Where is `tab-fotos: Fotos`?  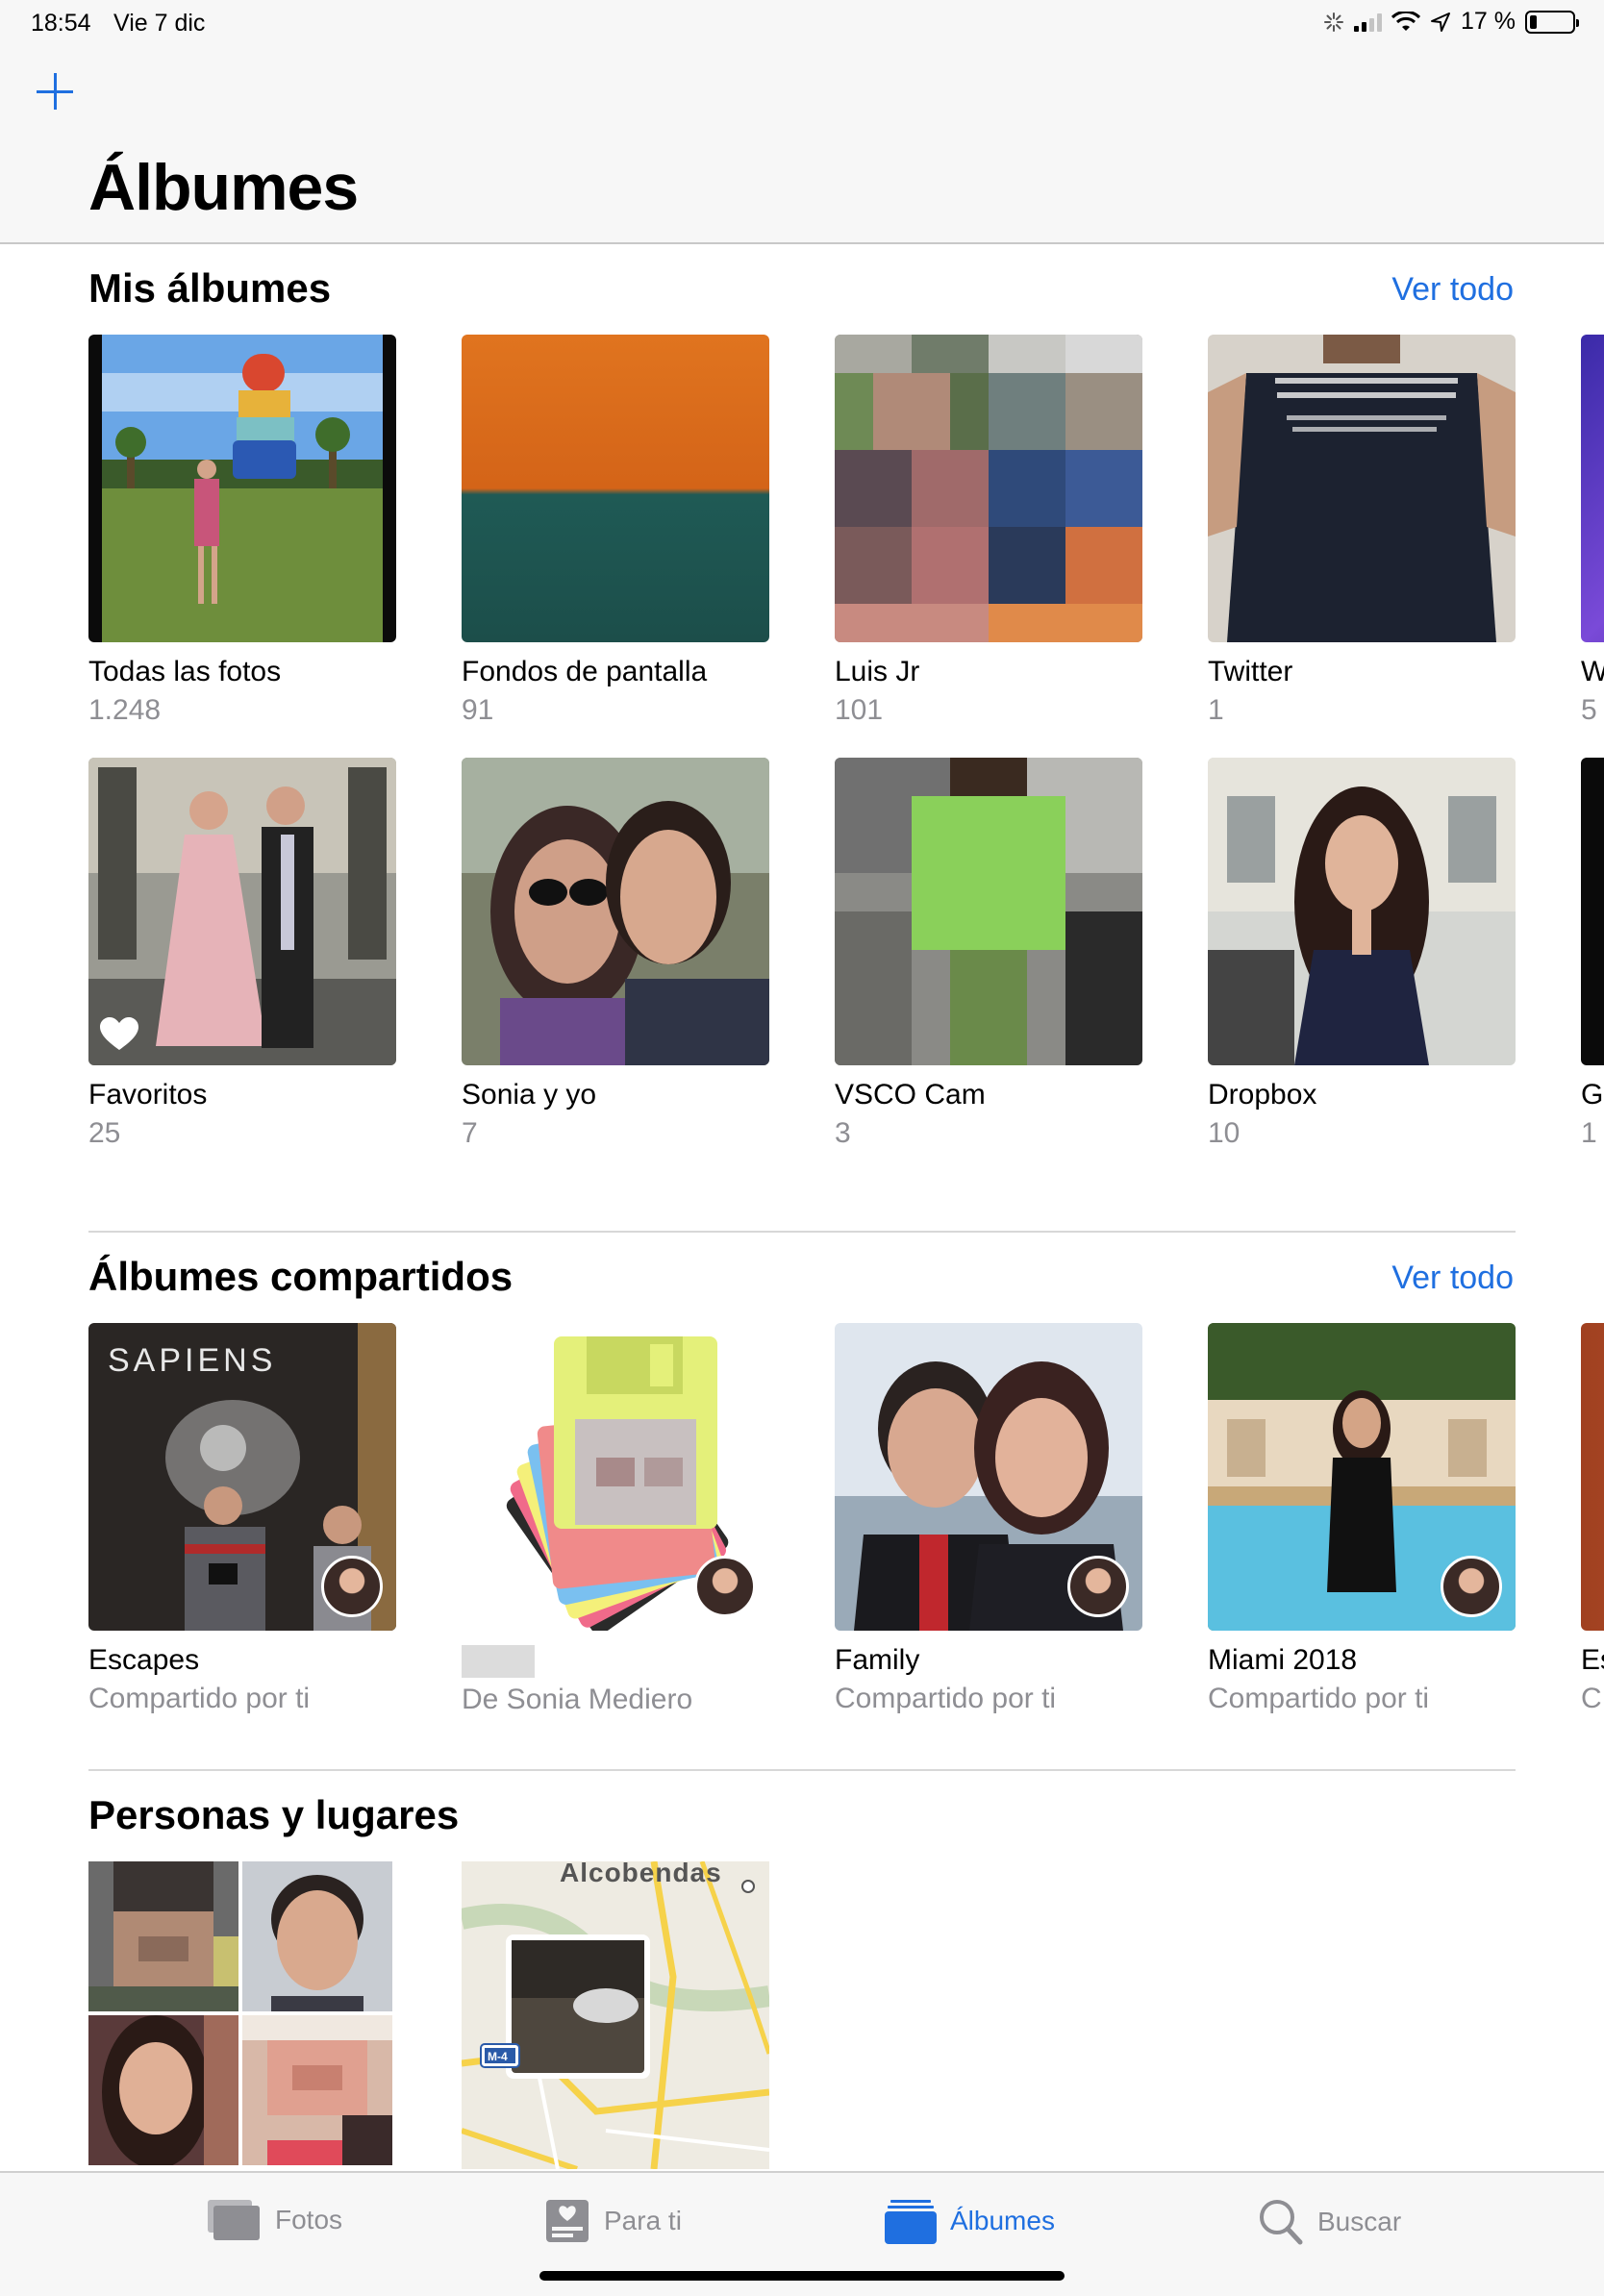
tab-fotos: Fotos is located at coordinates (274, 2220).